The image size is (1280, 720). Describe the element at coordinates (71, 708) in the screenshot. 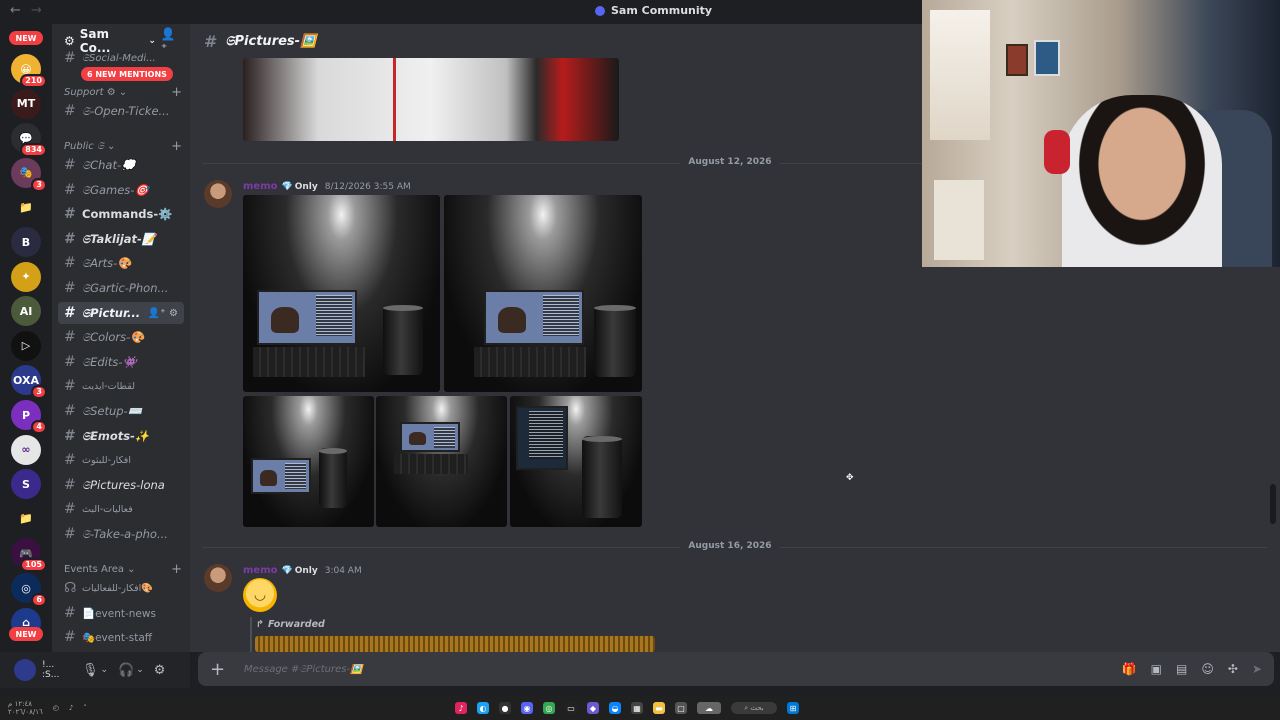

I see `speaker-icon: ♪` at that location.